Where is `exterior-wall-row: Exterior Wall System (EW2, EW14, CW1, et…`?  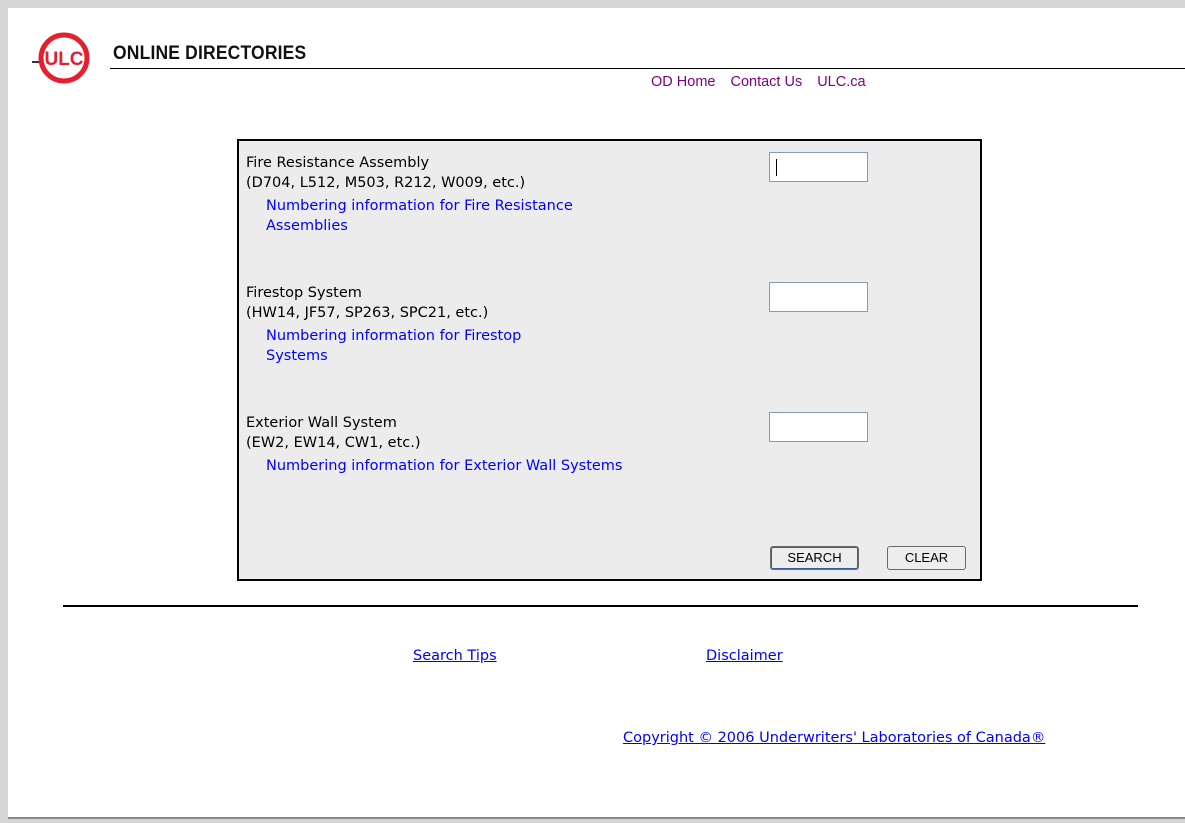 exterior-wall-row: Exterior Wall System (EW2, EW14, CW1, et… is located at coordinates (496, 444).